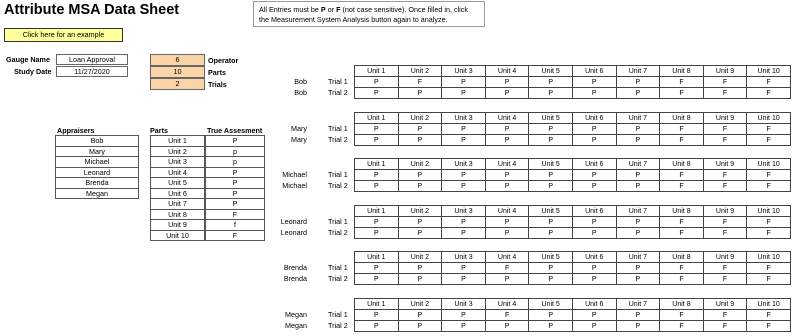  What do you see at coordinates (97, 193) in the screenshot?
I see `appraiser-cell: Megan` at bounding box center [97, 193].